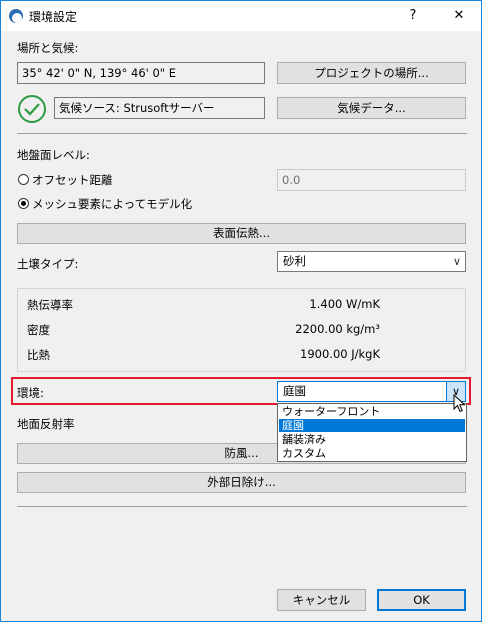 This screenshot has width=482, height=622. I want to click on offset-distance-input: 0.0, so click(371, 180).